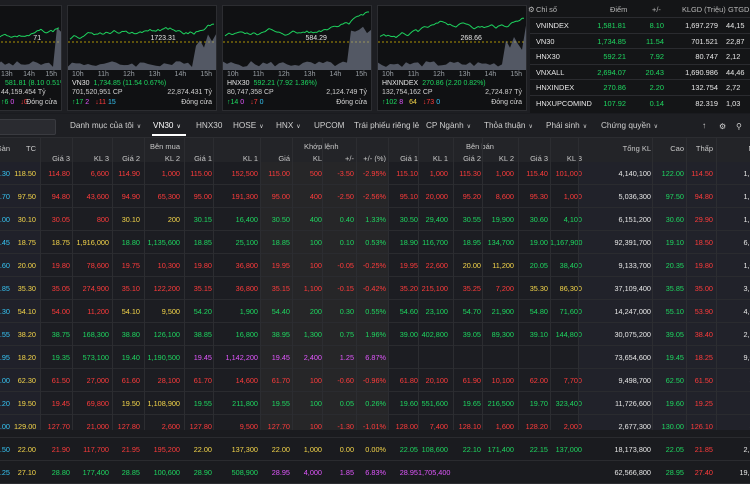 Image resolution: width=750 pixels, height=484 pixels. What do you see at coordinates (699, 219) in the screenshot?
I see `low-price: 29.90` at bounding box center [699, 219].